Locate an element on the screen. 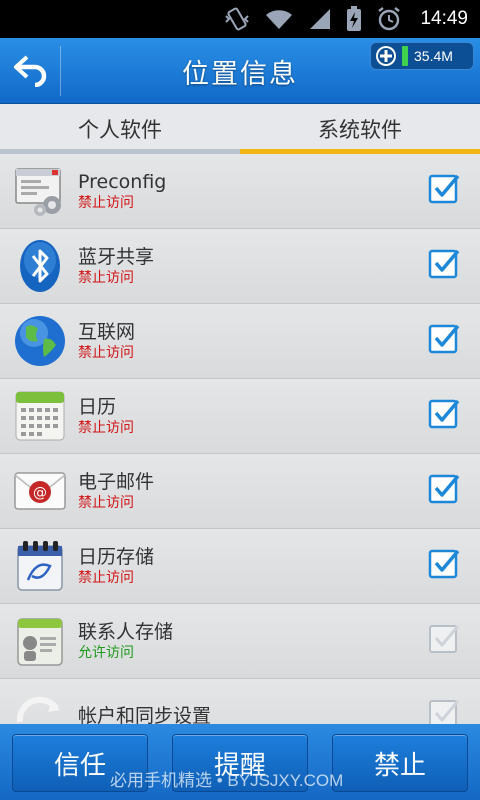 The image size is (480, 800). sync-icon is located at coordinates (38, 709).